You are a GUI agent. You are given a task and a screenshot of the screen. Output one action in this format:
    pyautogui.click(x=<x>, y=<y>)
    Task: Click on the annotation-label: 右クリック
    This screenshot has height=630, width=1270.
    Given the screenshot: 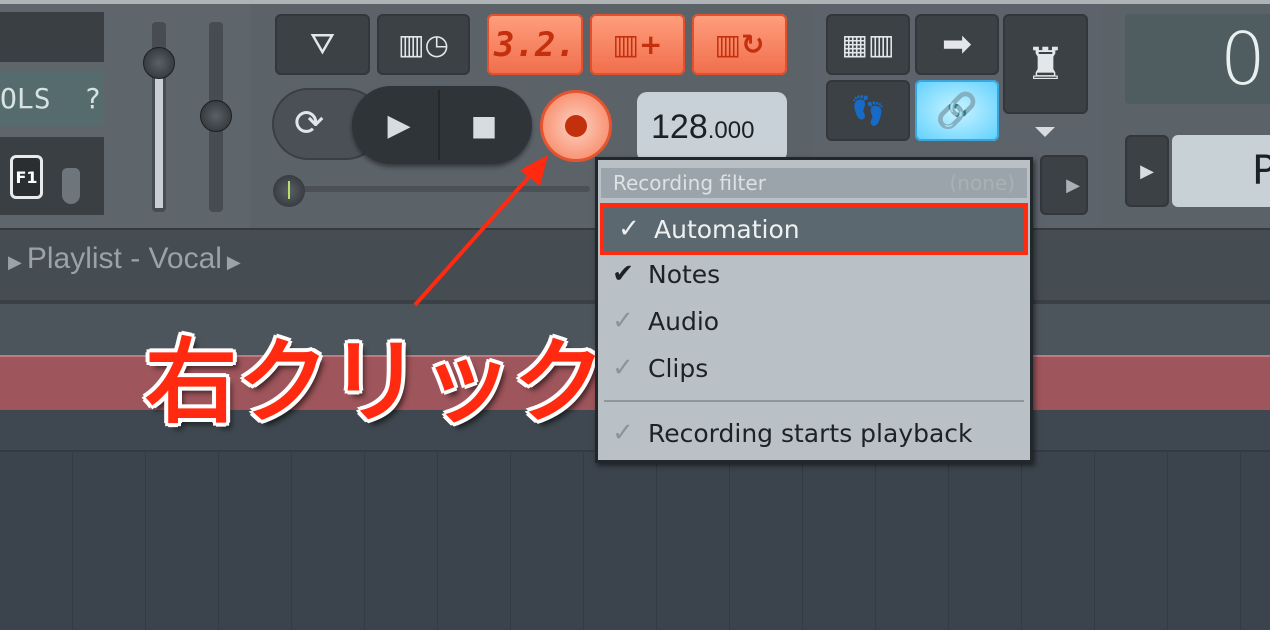 What is the action you would take?
    pyautogui.click(x=375, y=382)
    